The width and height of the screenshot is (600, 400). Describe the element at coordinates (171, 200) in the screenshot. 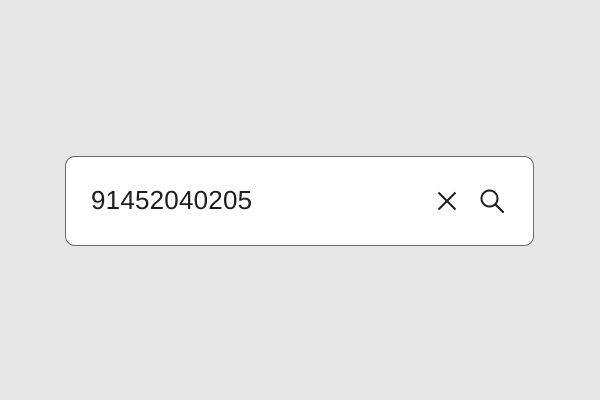

I see `search-input: 91452040205` at that location.